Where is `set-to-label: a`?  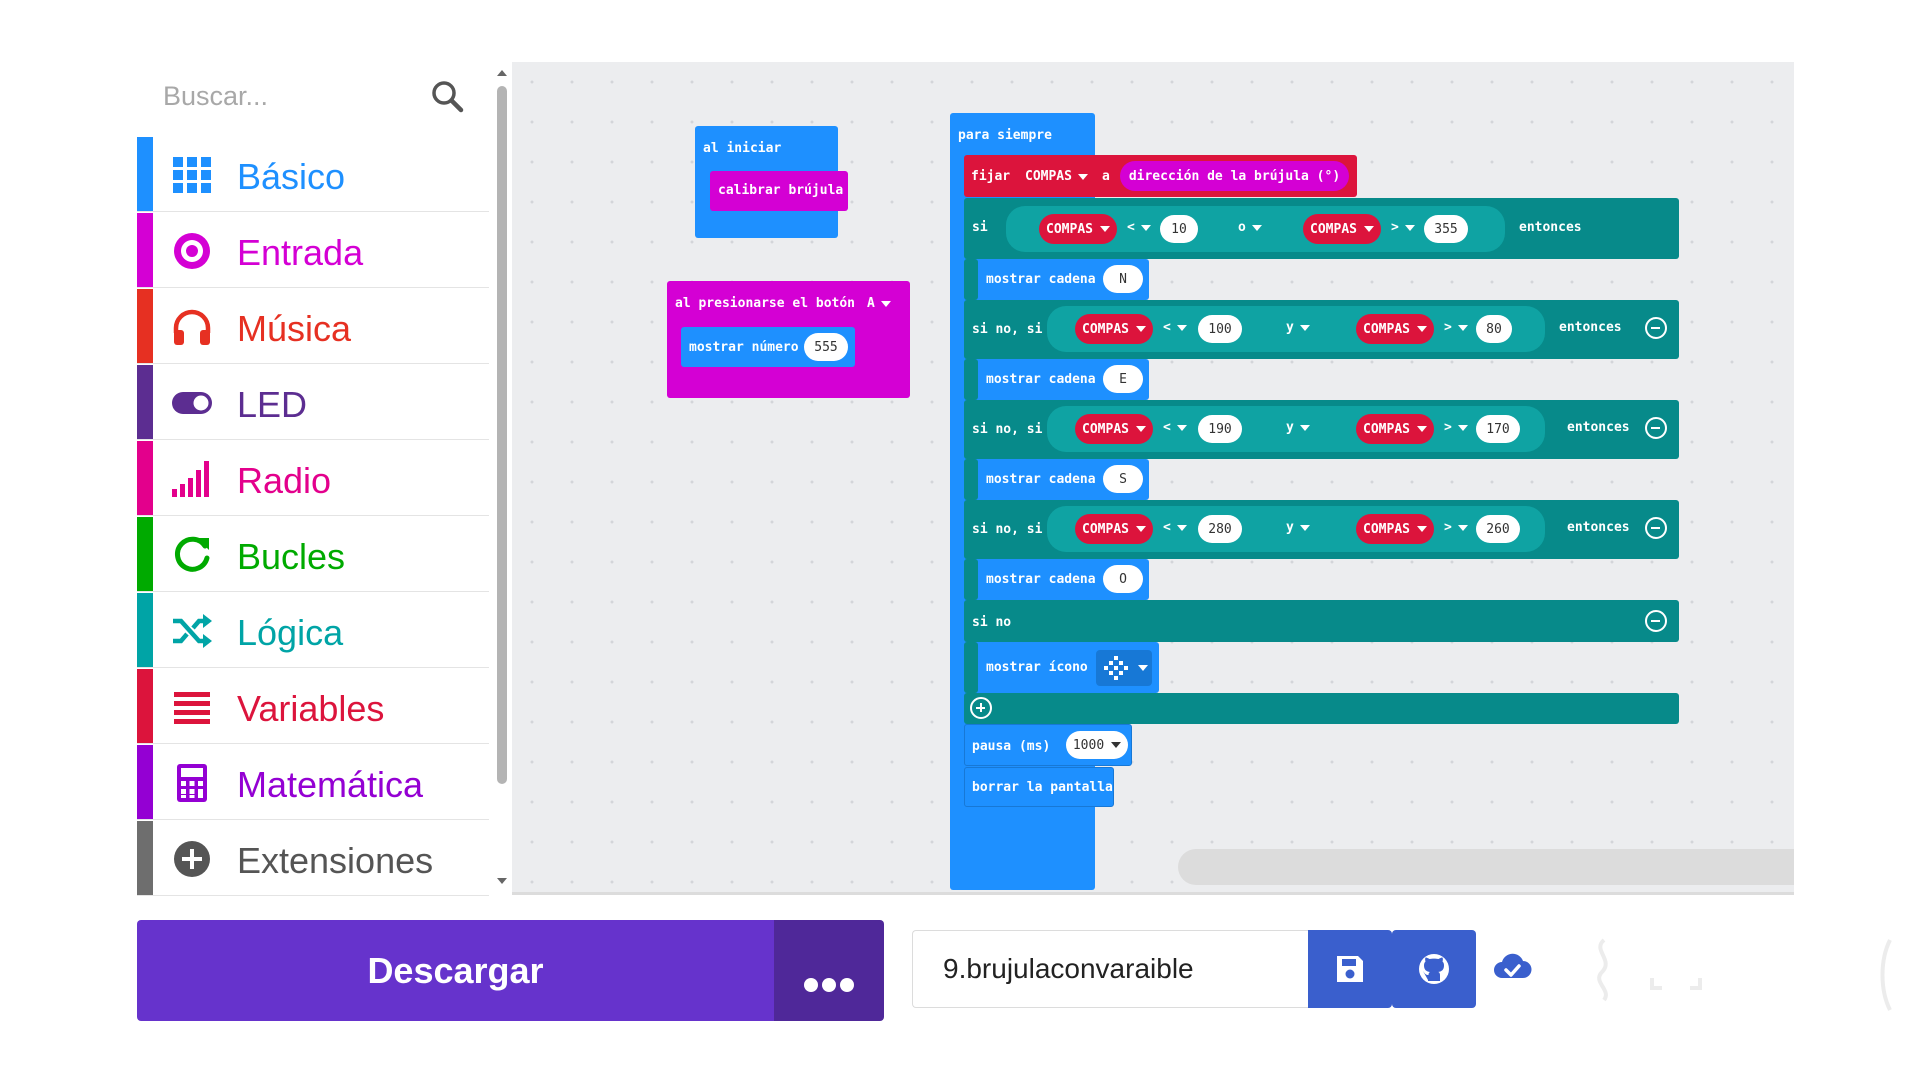 set-to-label: a is located at coordinates (1106, 176).